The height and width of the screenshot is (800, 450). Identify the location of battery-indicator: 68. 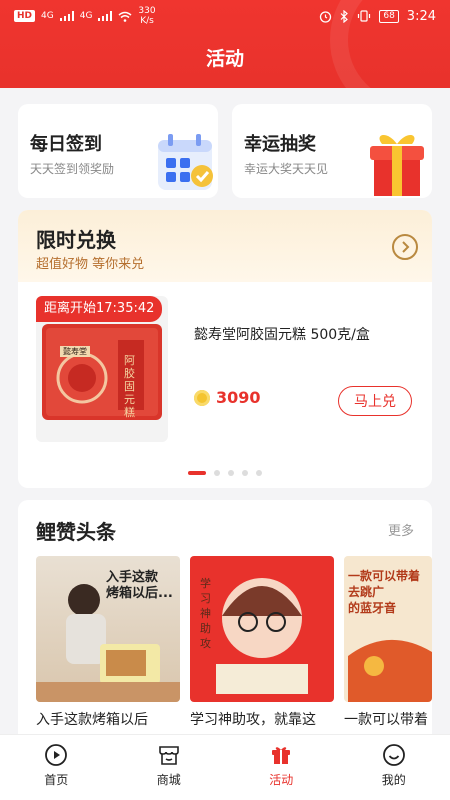
(389, 16).